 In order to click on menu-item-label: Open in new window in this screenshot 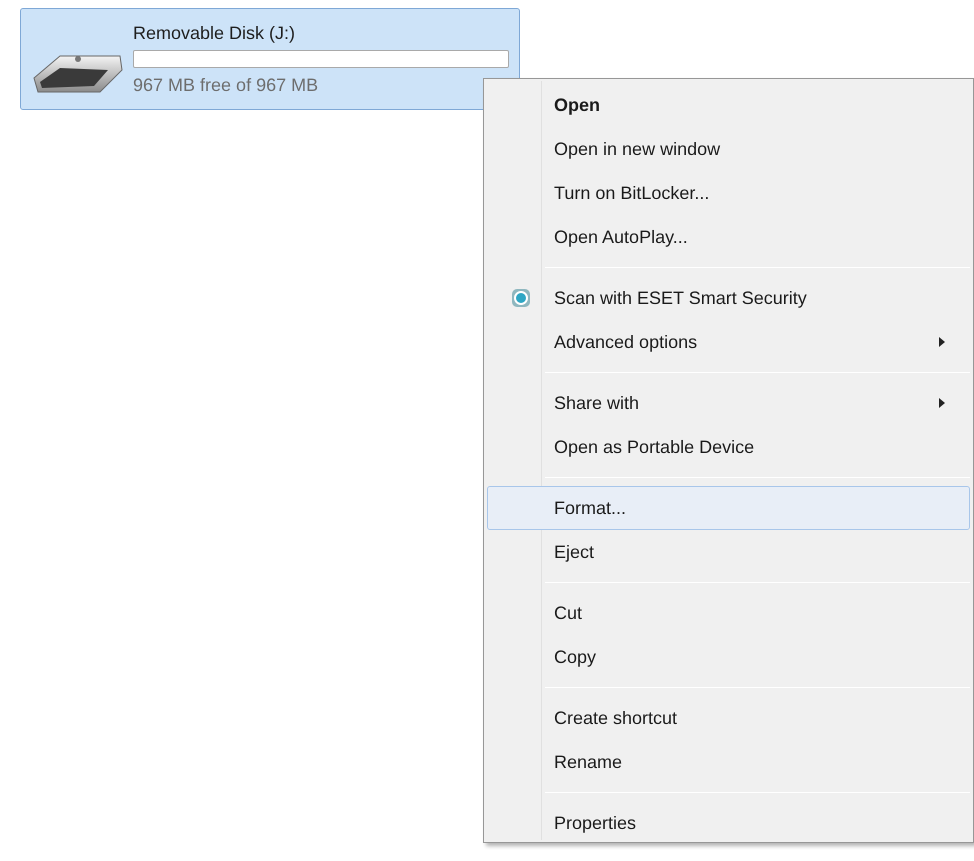, I will do `click(637, 149)`.